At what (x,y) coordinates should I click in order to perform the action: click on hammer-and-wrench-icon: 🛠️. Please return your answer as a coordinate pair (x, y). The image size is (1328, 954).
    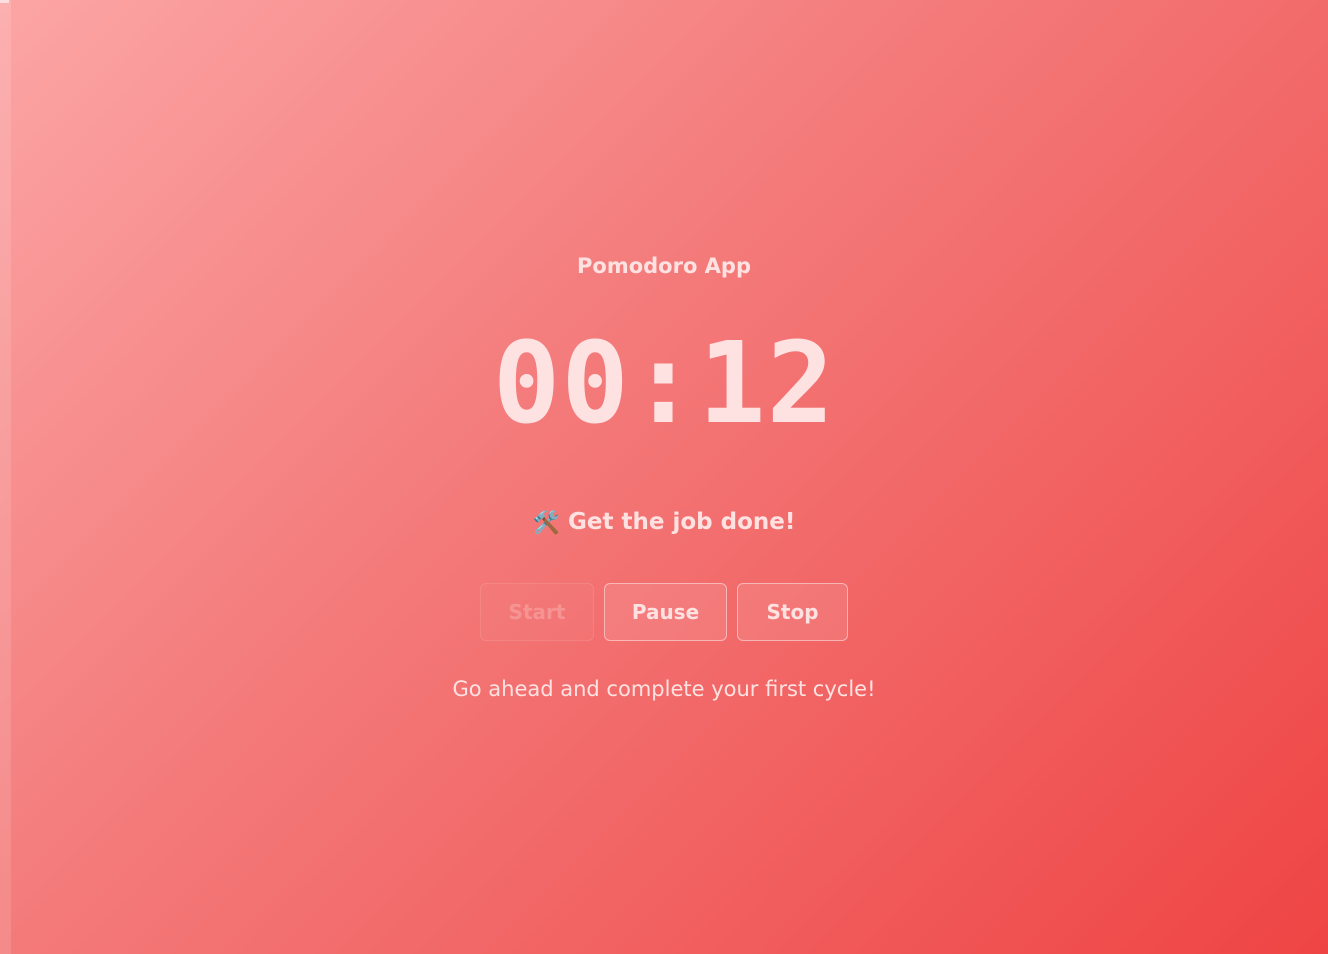
    Looking at the image, I should click on (546, 523).